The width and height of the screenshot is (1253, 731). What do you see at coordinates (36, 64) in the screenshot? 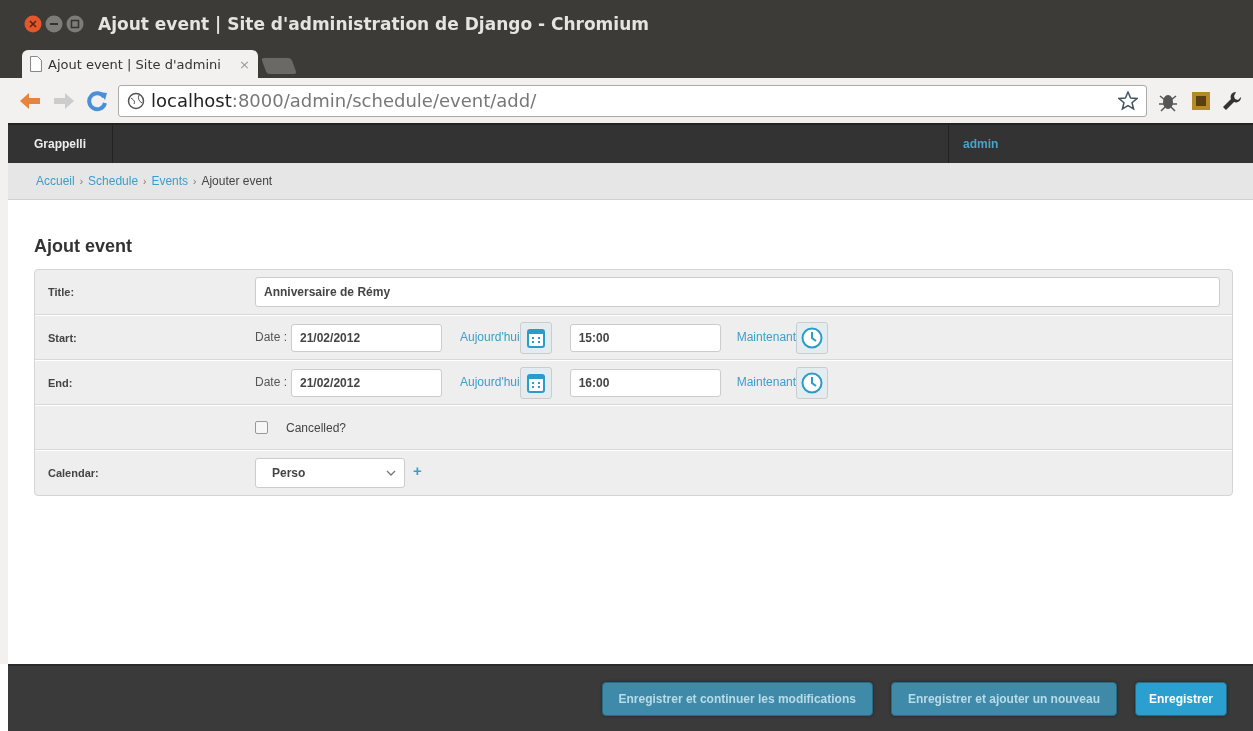
I see `page-icon` at bounding box center [36, 64].